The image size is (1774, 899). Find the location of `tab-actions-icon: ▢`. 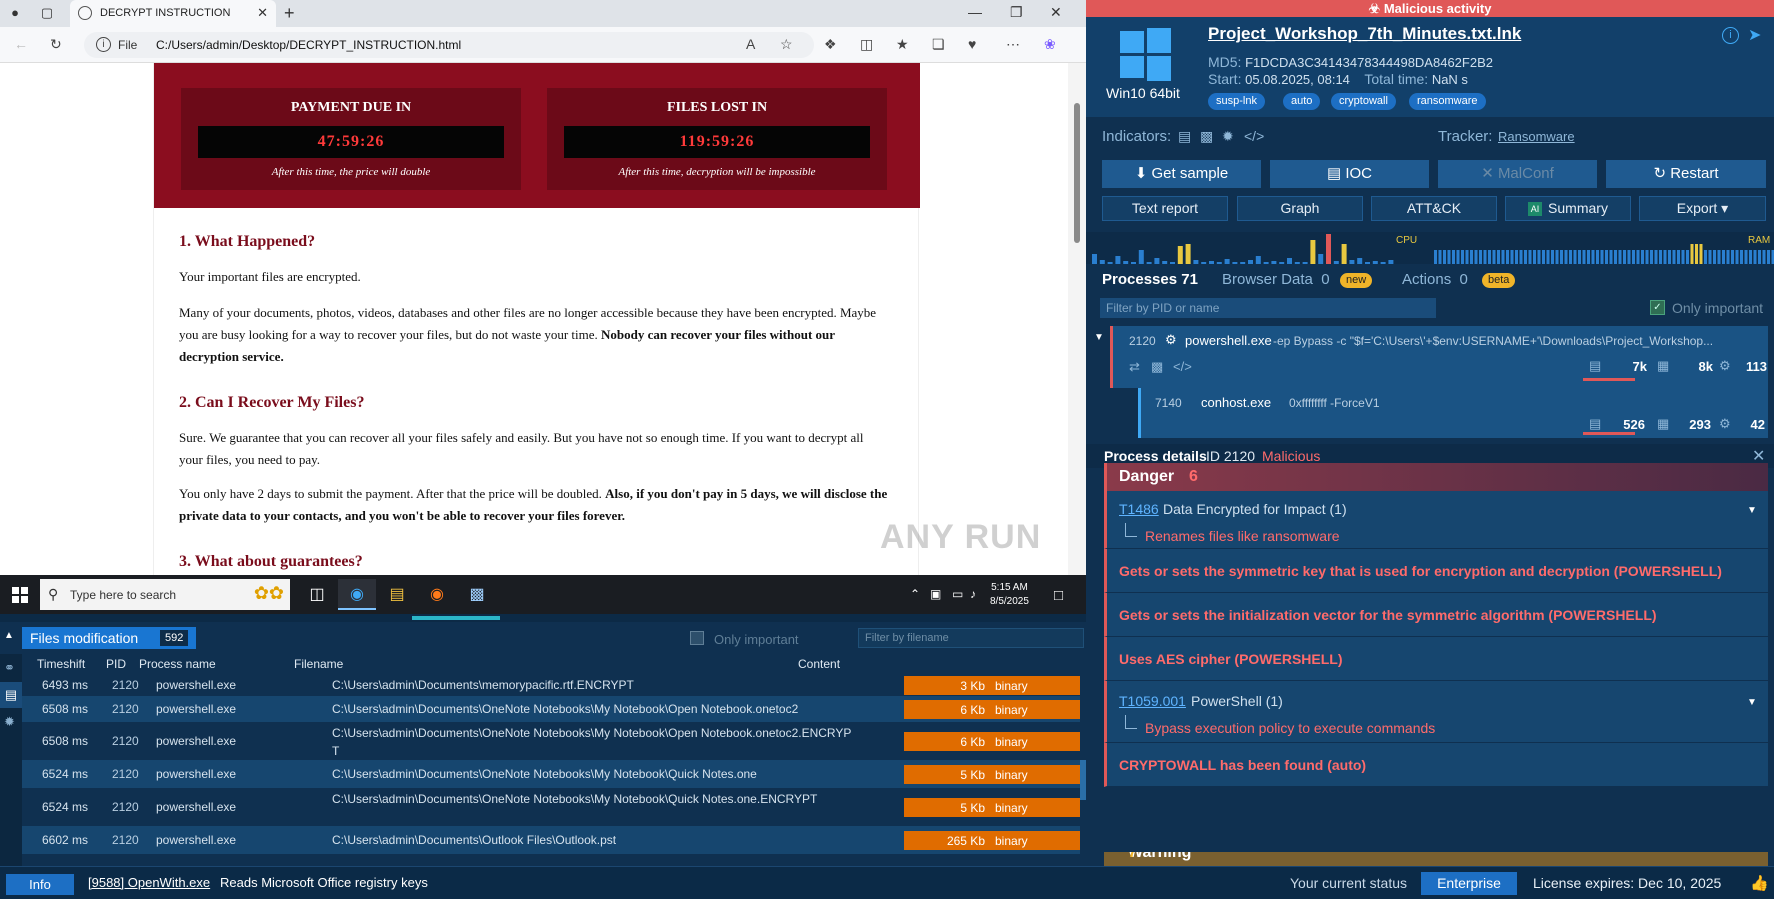

tab-actions-icon: ▢ is located at coordinates (47, 13).